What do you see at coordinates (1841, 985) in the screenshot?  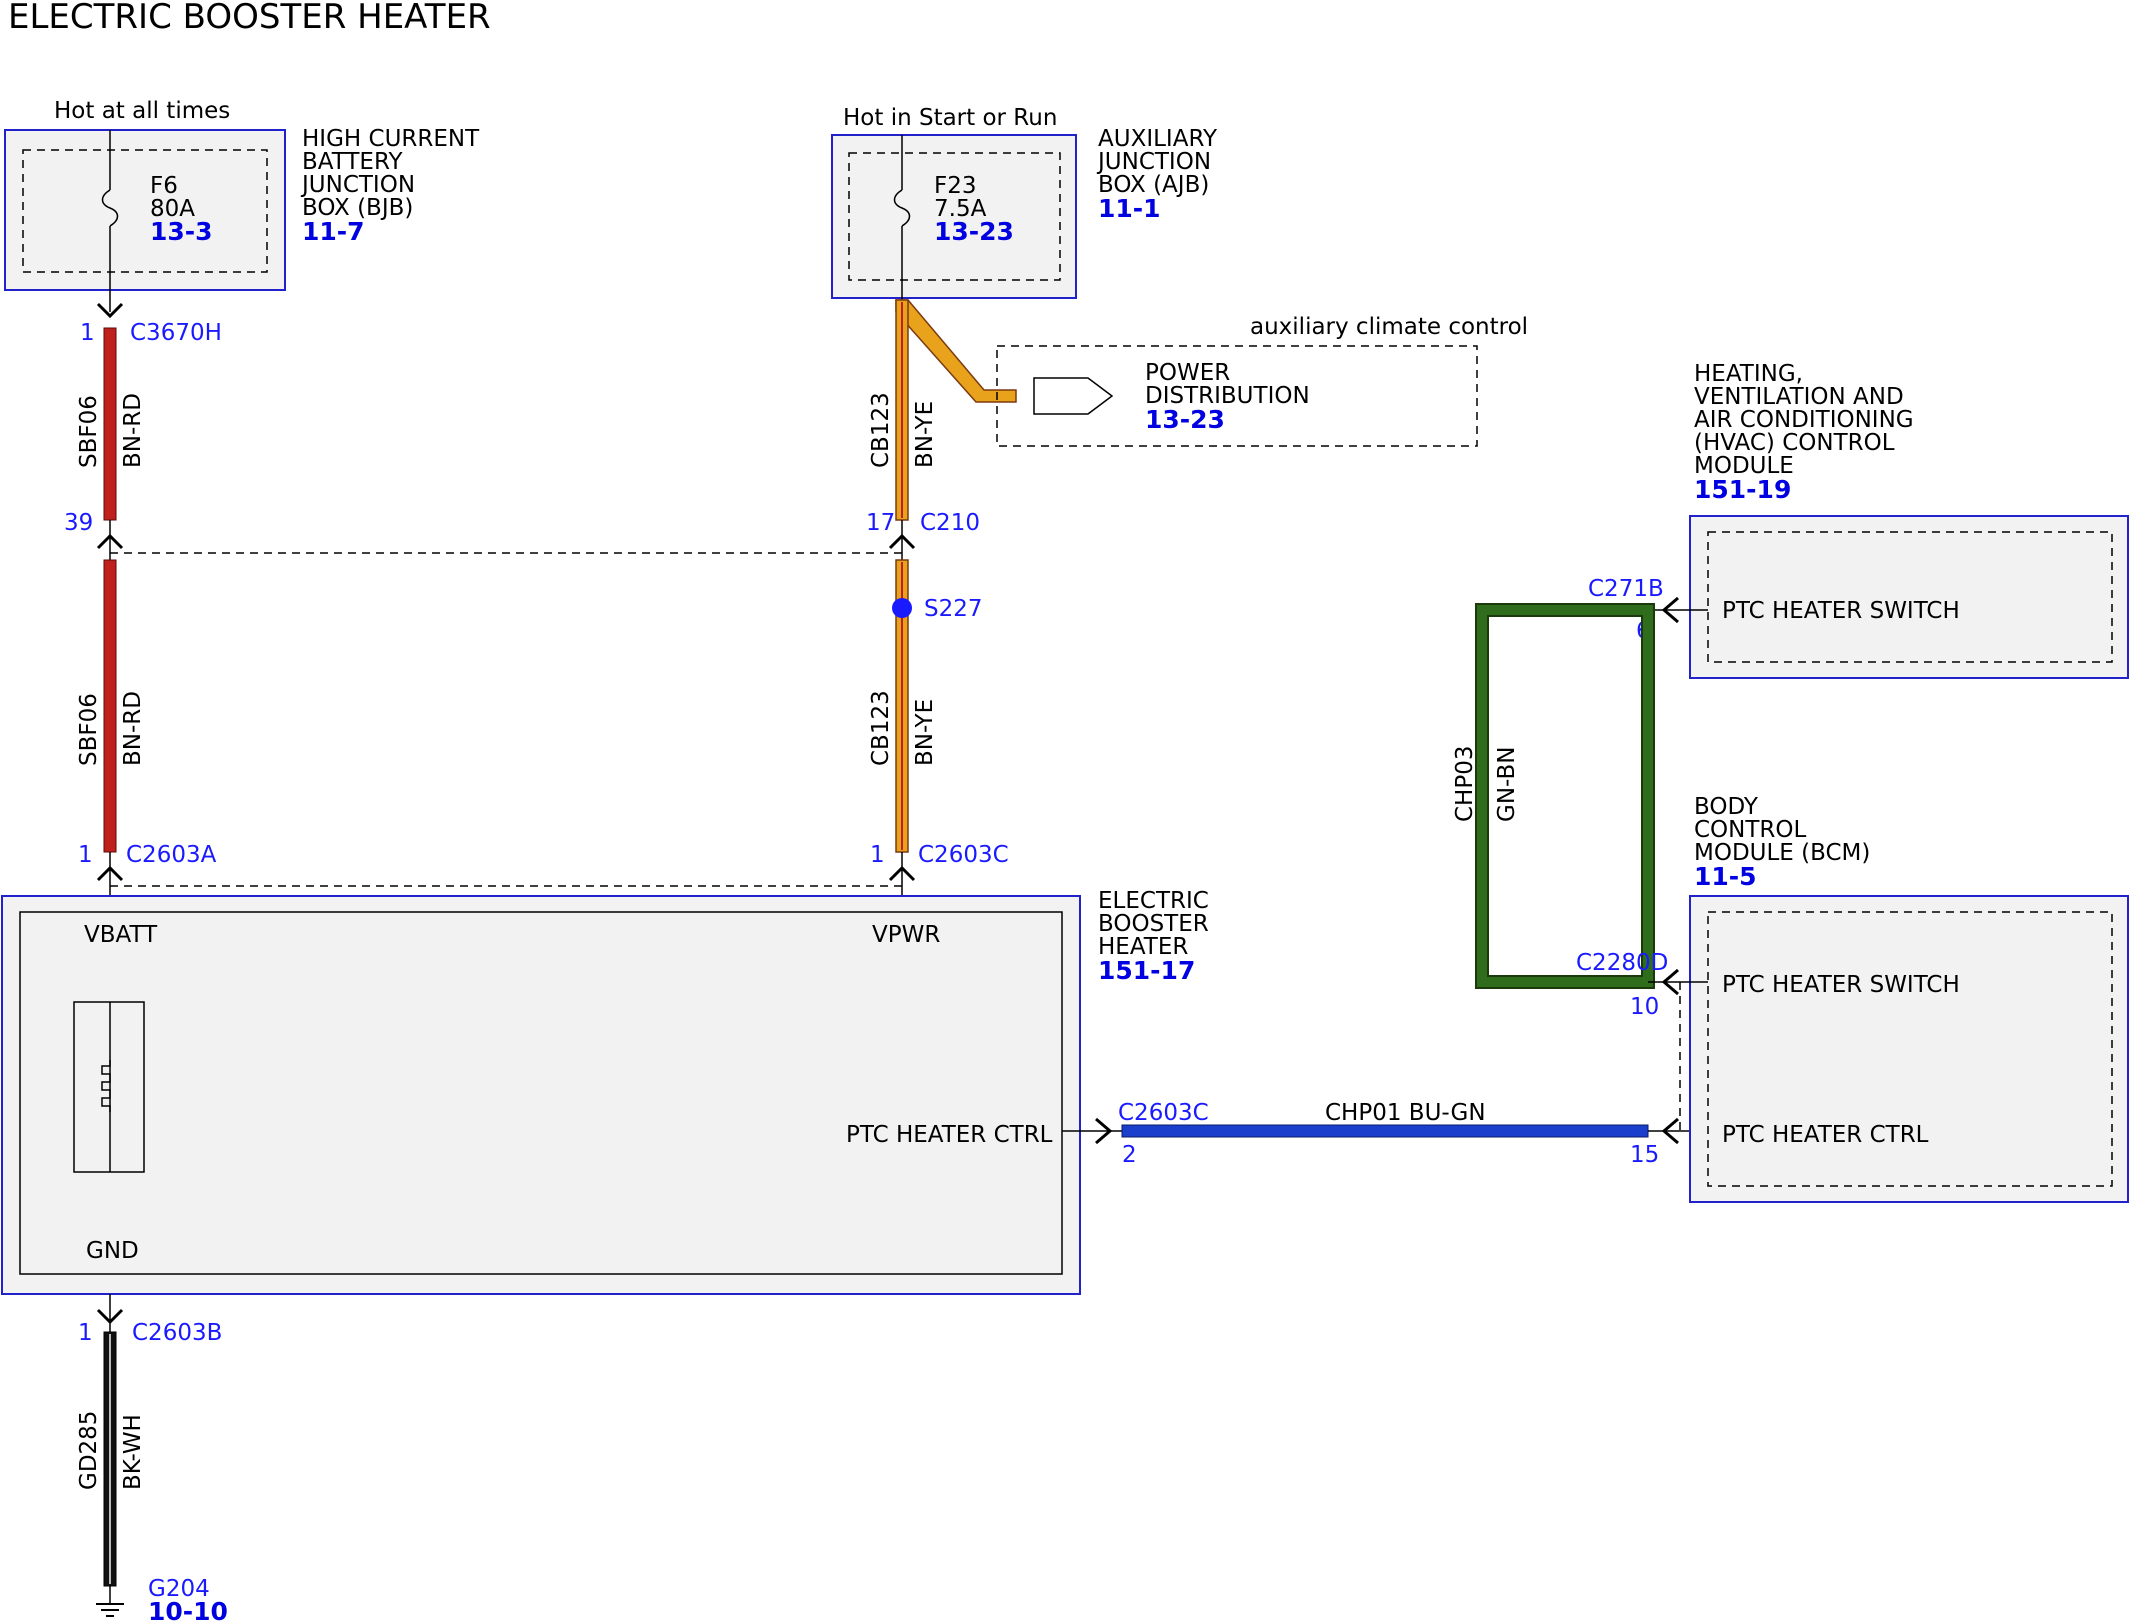 I see `bcm-ptc-switch-label: PTC HEATER SWITCH` at bounding box center [1841, 985].